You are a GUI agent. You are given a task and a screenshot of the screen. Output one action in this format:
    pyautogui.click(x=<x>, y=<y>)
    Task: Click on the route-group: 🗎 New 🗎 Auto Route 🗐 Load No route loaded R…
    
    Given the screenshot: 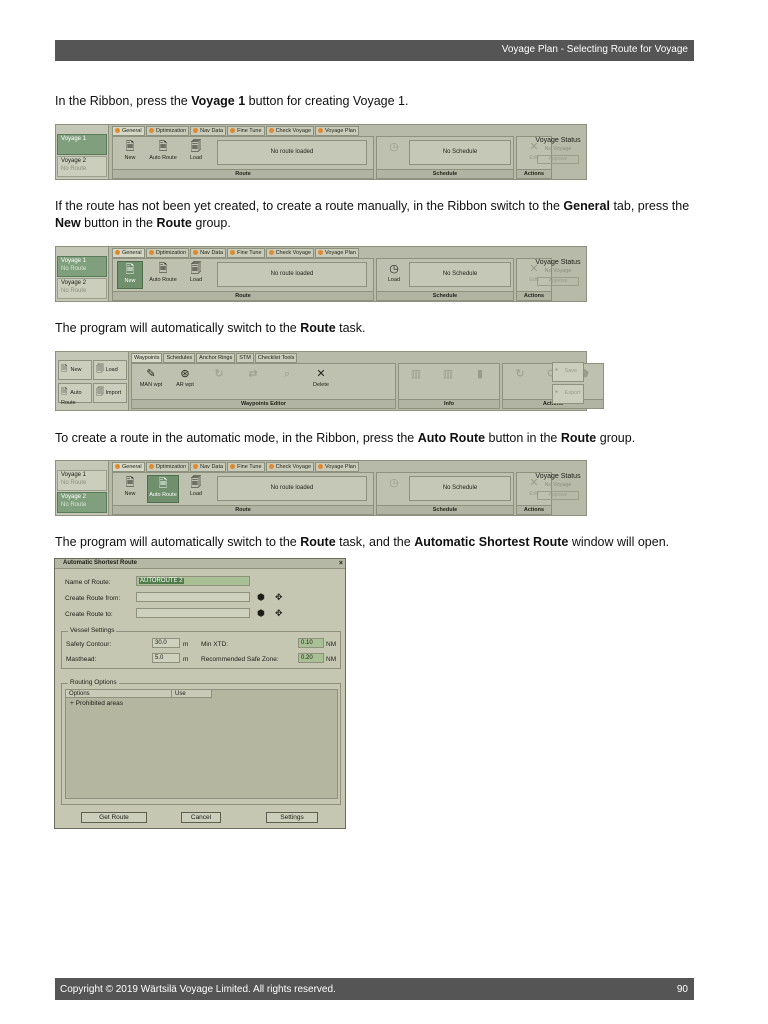 What is the action you would take?
    pyautogui.click(x=243, y=493)
    